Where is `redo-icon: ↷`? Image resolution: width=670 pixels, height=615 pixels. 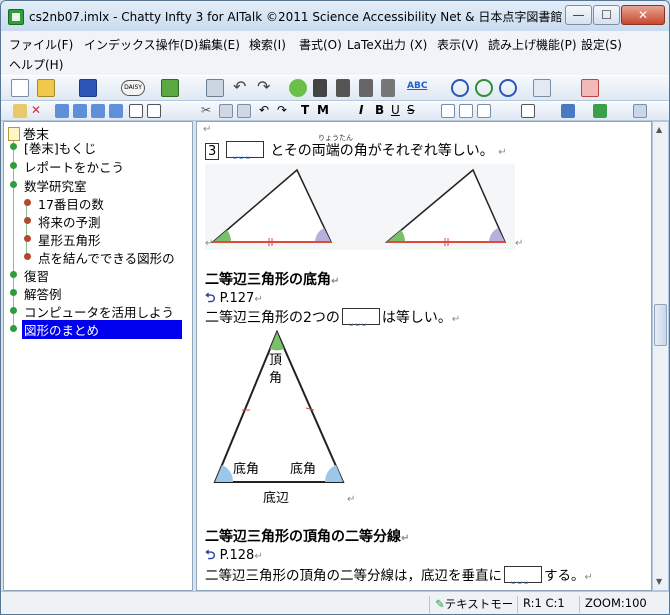 redo-icon: ↷ is located at coordinates (266, 88).